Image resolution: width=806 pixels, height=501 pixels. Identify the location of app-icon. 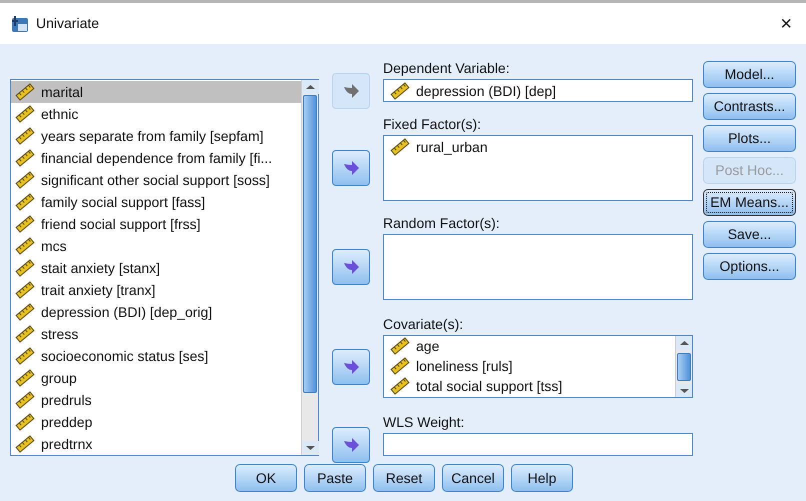
(20, 23).